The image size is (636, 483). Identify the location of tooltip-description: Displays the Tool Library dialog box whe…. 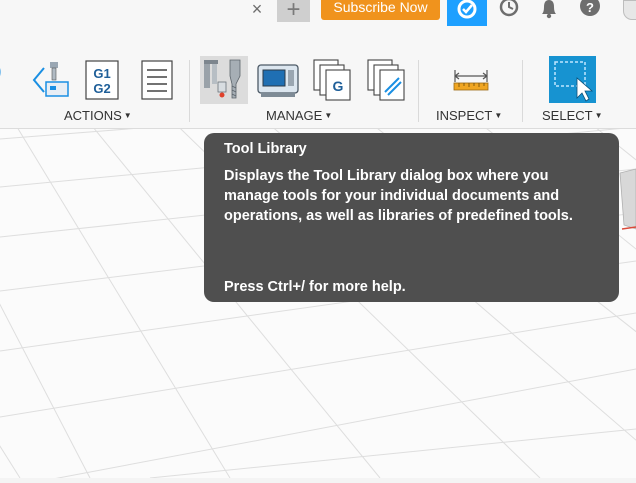
(398, 196).